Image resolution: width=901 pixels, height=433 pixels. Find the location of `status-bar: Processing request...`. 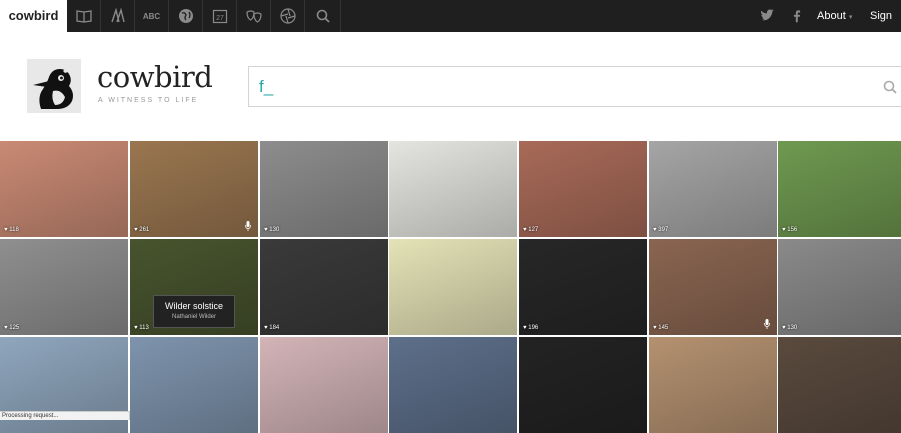

status-bar: Processing request... is located at coordinates (65, 415).